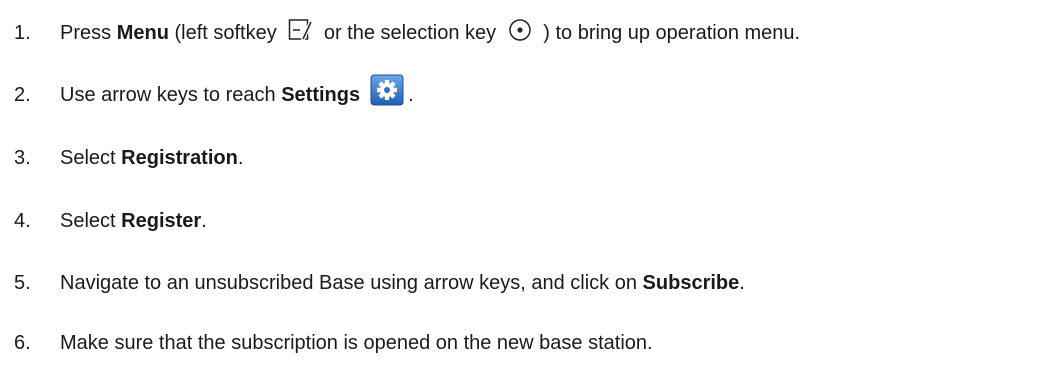 The width and height of the screenshot is (1042, 373). What do you see at coordinates (520, 33) in the screenshot?
I see `selection-key-icon` at bounding box center [520, 33].